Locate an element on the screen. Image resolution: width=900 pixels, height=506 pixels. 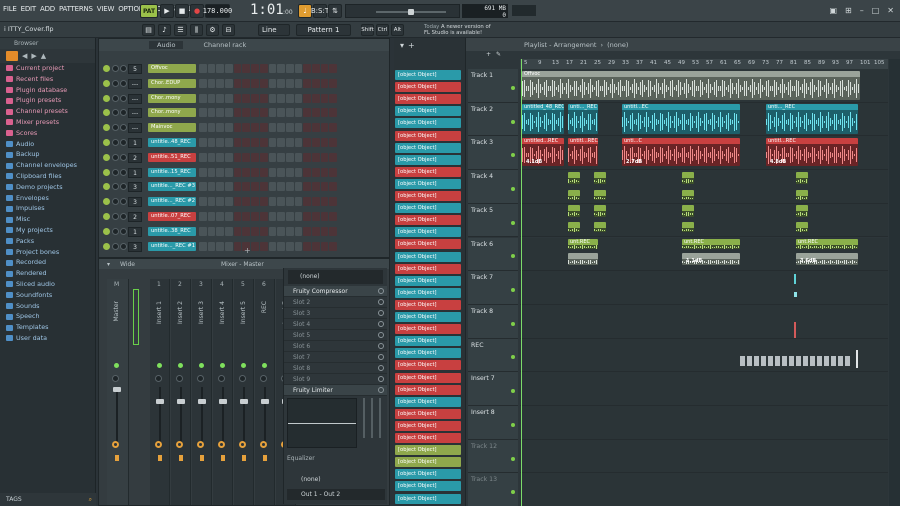
browser-item: Rendered is located at coordinates (47, 273).